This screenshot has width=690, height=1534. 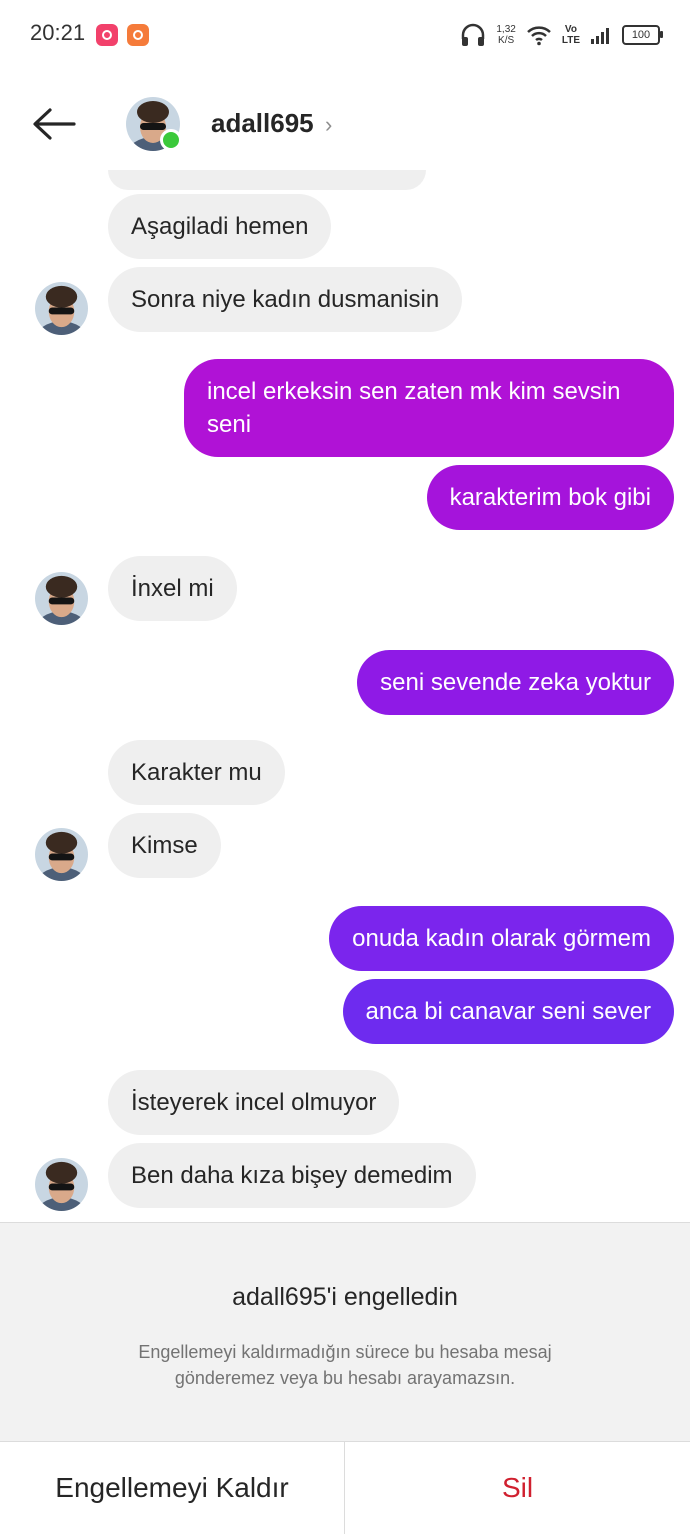 I want to click on message-outgoing: anca bi canavar seni sever, so click(x=508, y=1011).